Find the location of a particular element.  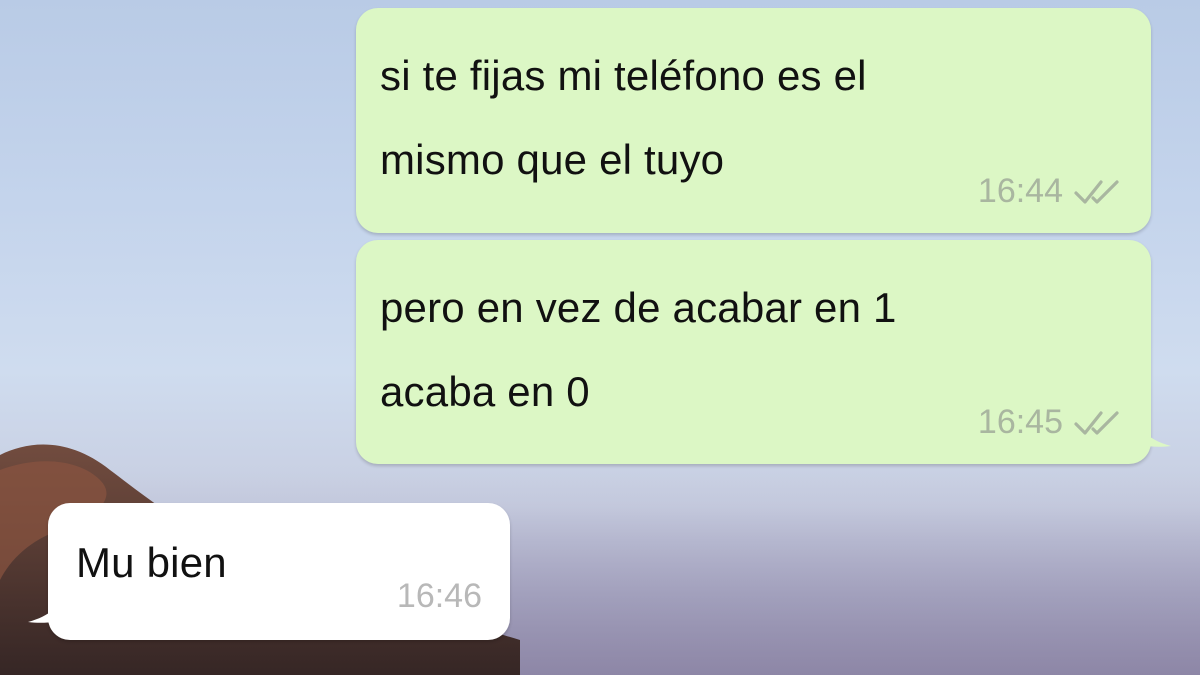

message-time: 16:46 is located at coordinates (439, 596).